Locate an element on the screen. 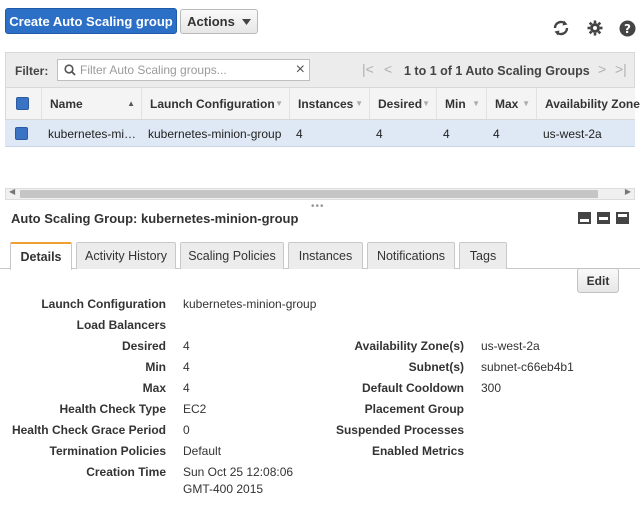 This screenshot has height=510, width=640. column-header-label: Min is located at coordinates (455, 103).